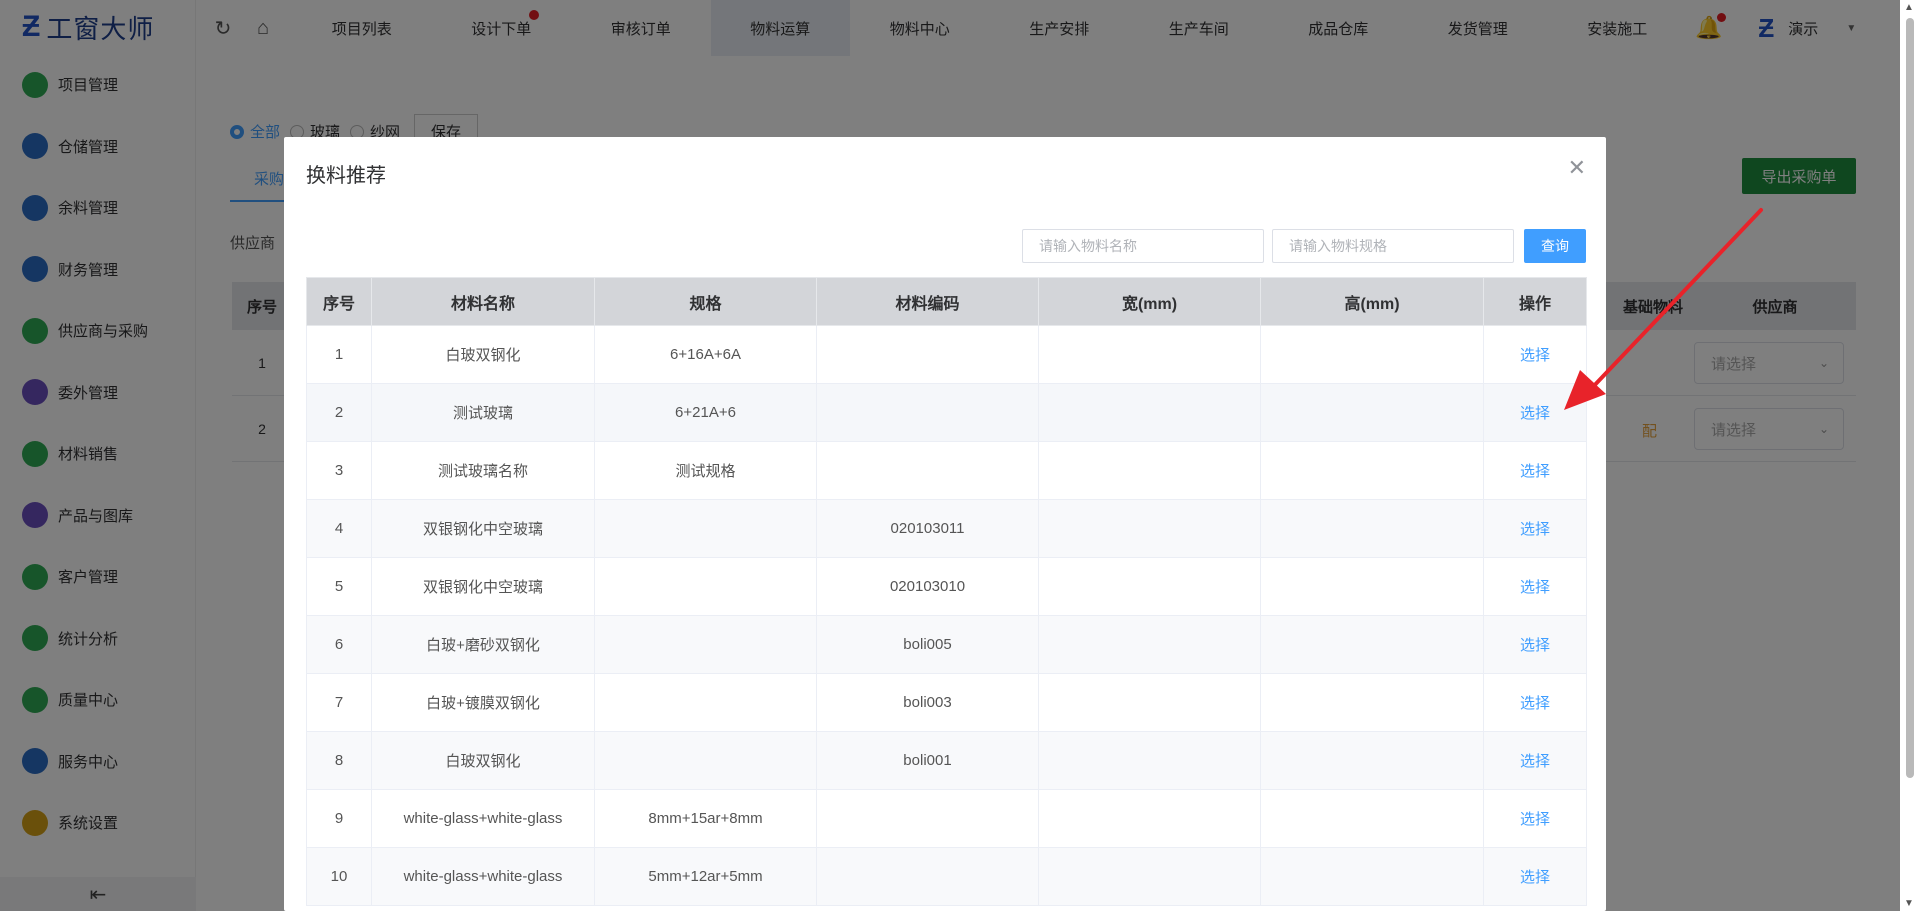  I want to click on table-column-header: 操作, so click(1535, 301).